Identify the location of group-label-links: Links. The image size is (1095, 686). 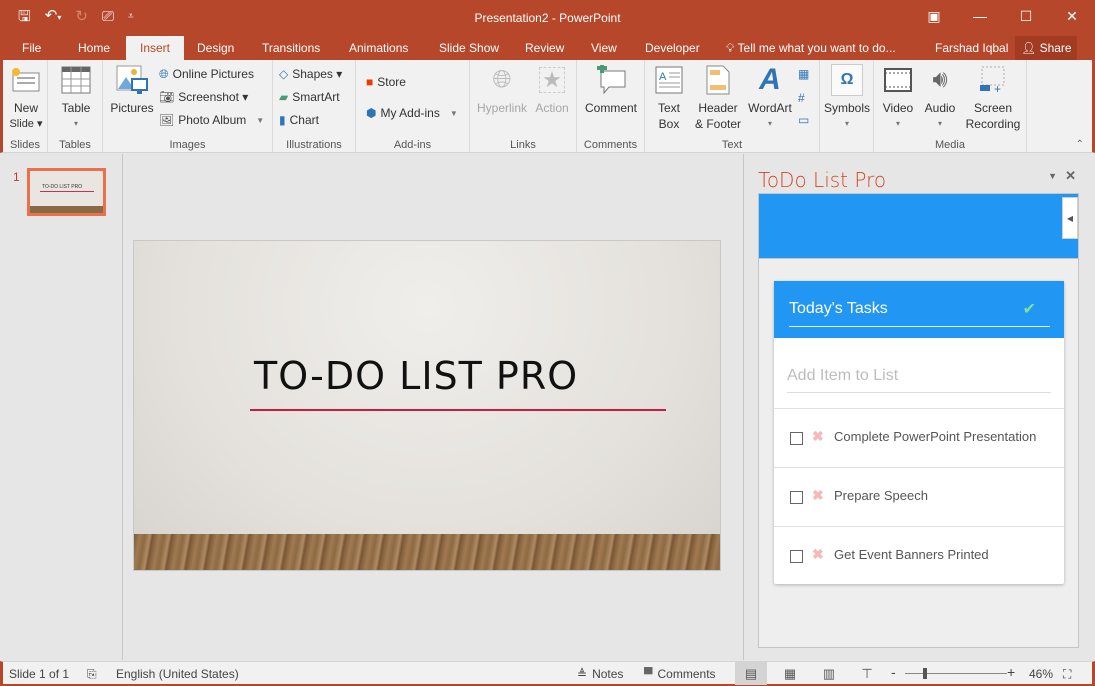
(523, 145).